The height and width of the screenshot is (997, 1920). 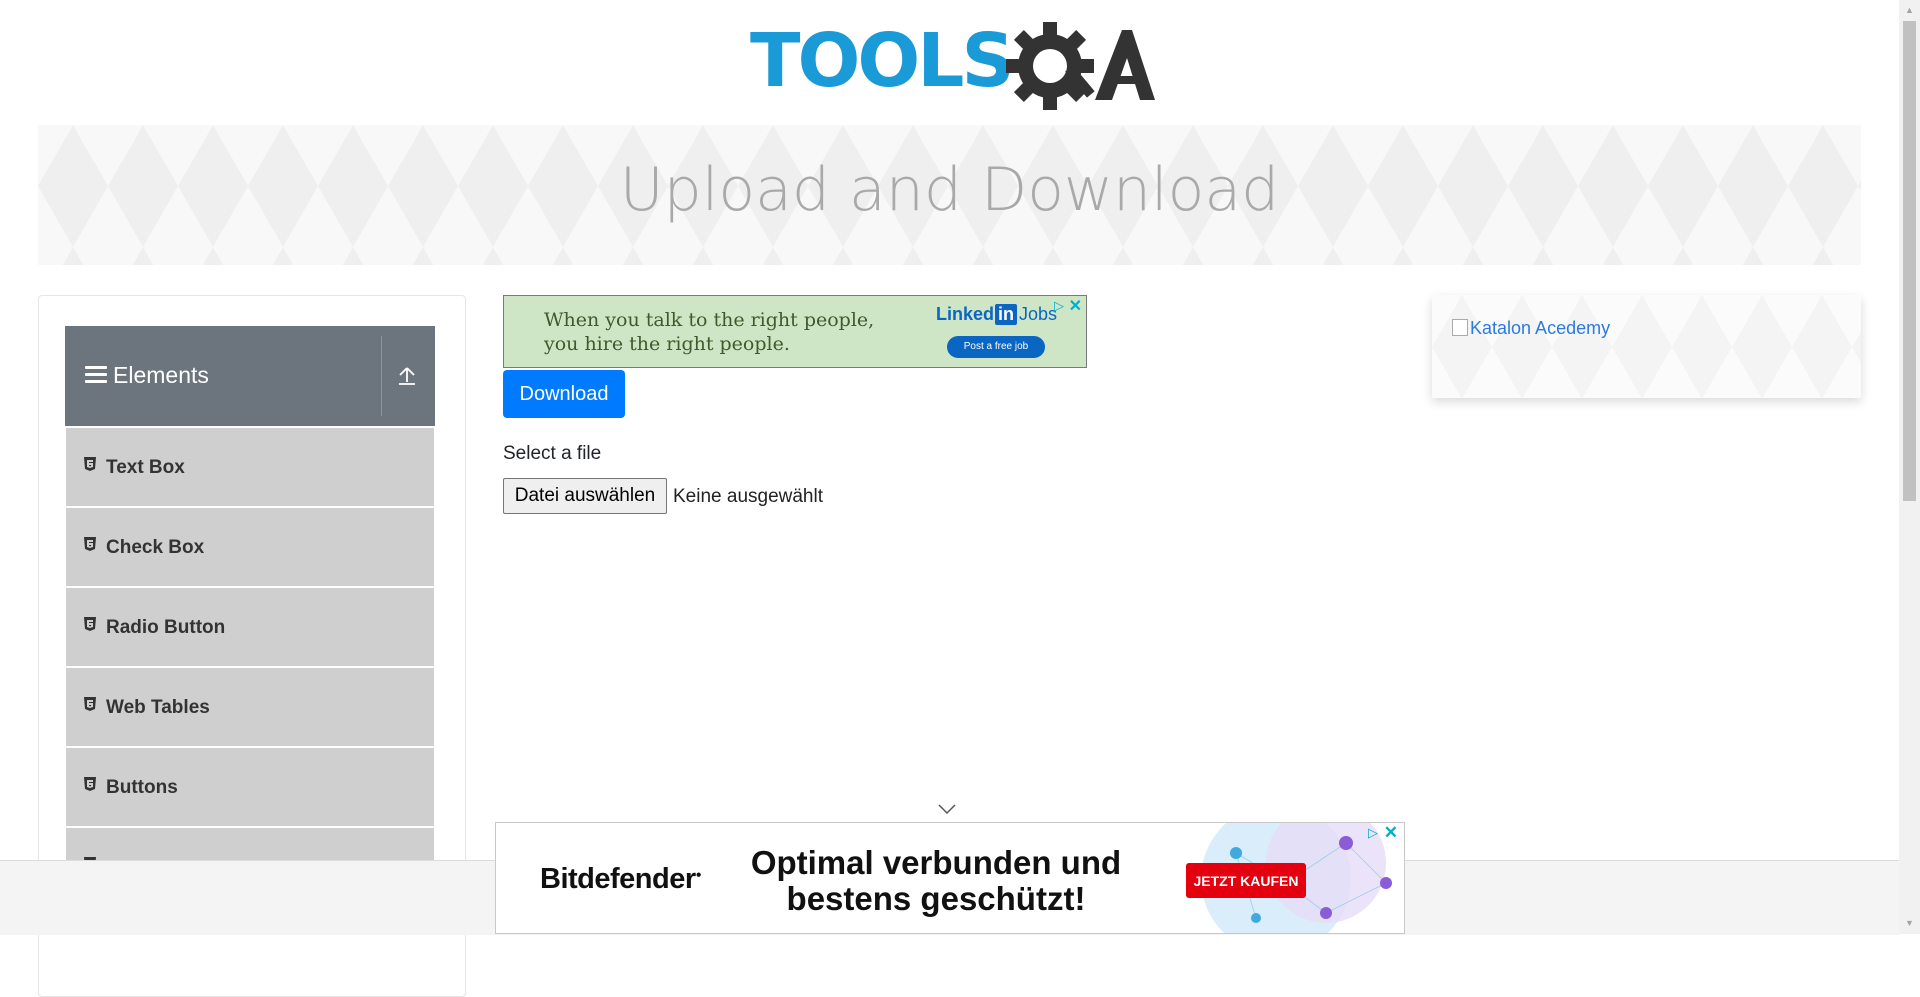 What do you see at coordinates (250, 546) in the screenshot?
I see `sidebar-item-check-box: Check Box` at bounding box center [250, 546].